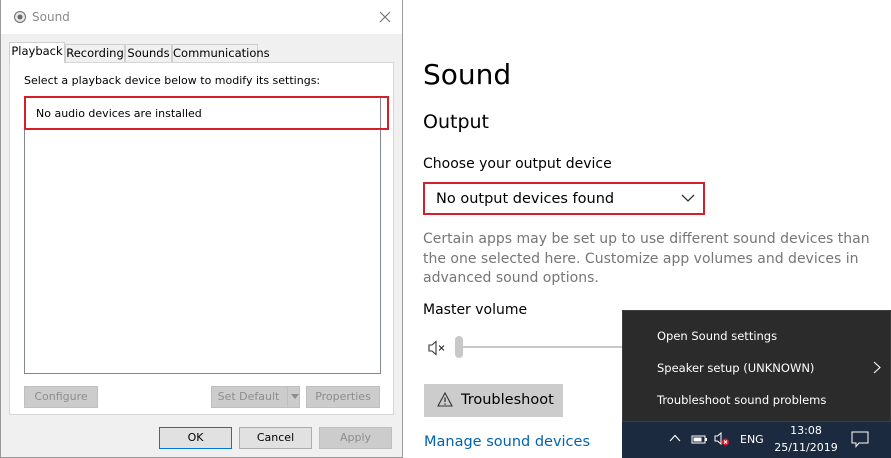 The width and height of the screenshot is (891, 458). I want to click on properties-button: Properties, so click(343, 397).